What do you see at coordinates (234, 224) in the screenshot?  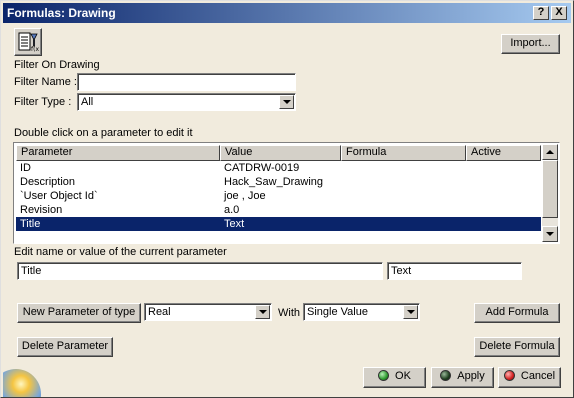 I see `cell-value: Text` at bounding box center [234, 224].